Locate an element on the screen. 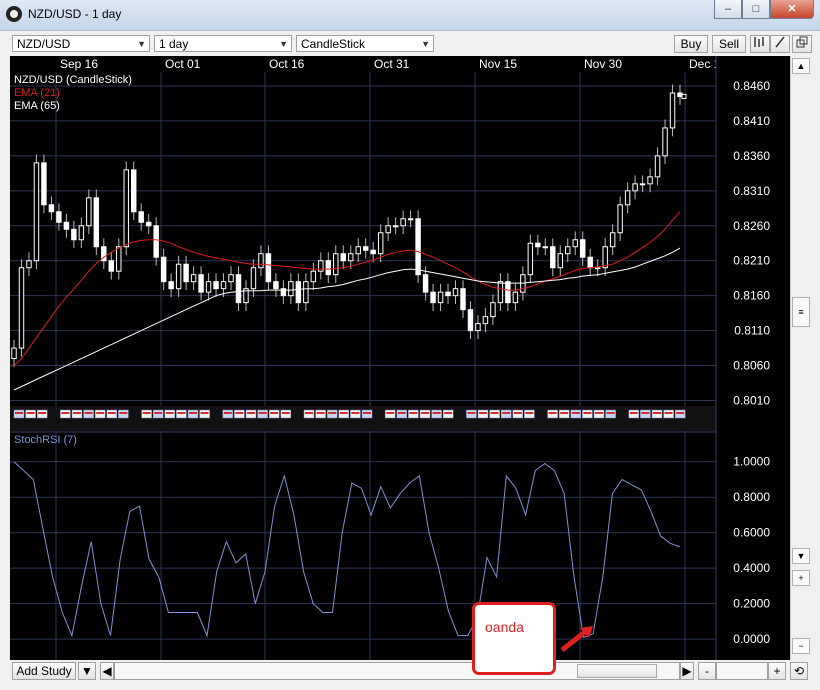 The height and width of the screenshot is (690, 820). window-controls: – □ ✕ is located at coordinates (764, 9).